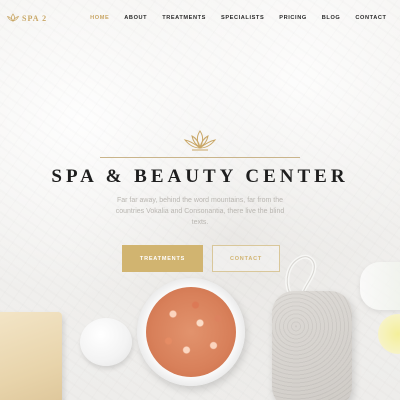 This screenshot has height=400, width=400. I want to click on hero-title: SPA & BEAUTY CENTER, so click(200, 176).